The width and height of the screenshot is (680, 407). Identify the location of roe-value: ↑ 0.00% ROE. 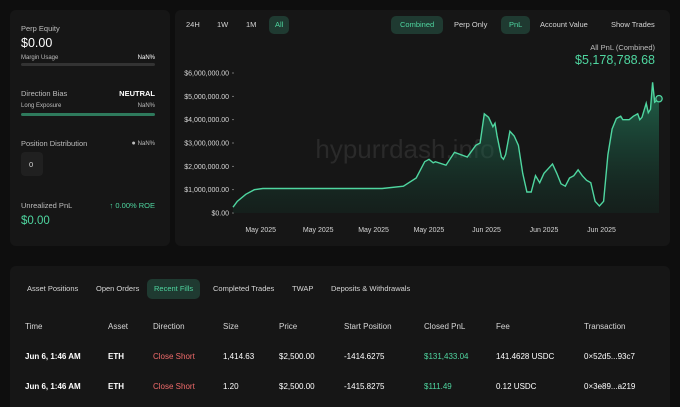
(132, 205).